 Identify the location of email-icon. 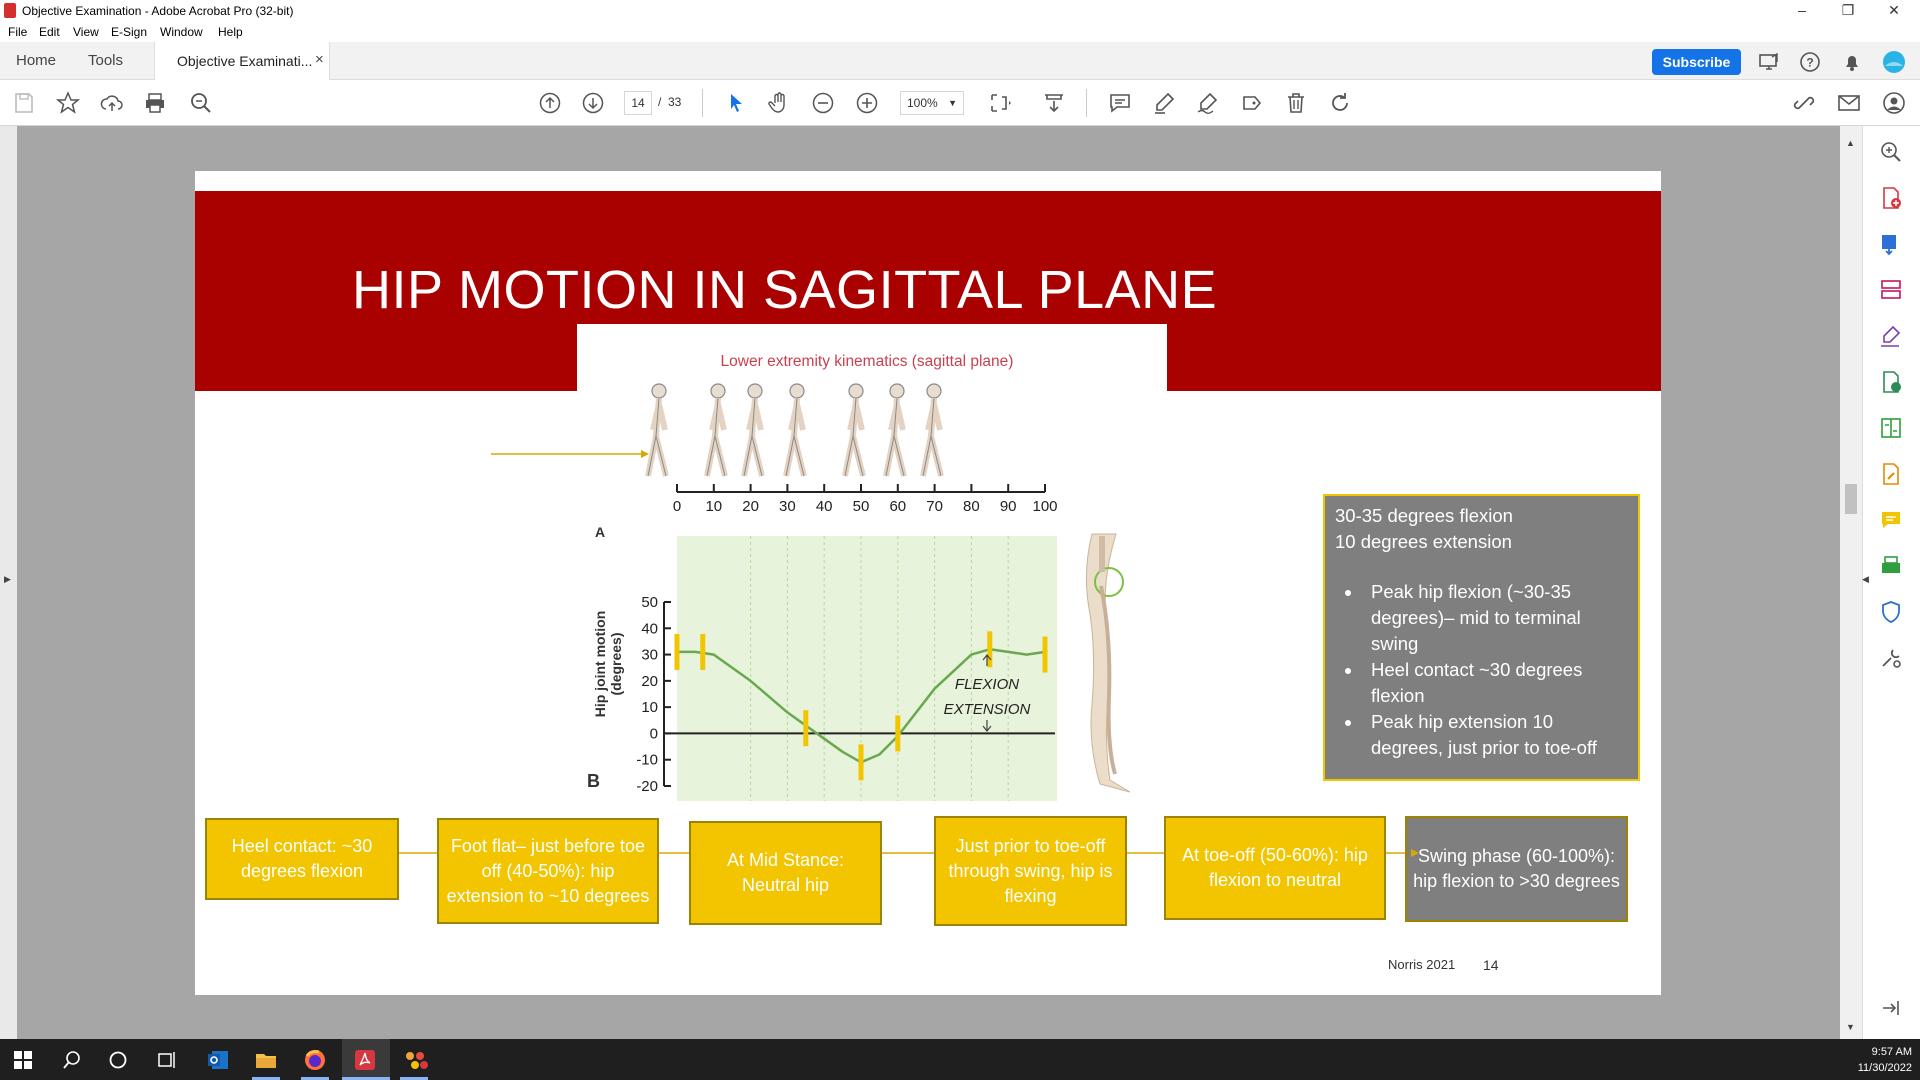
(1849, 103).